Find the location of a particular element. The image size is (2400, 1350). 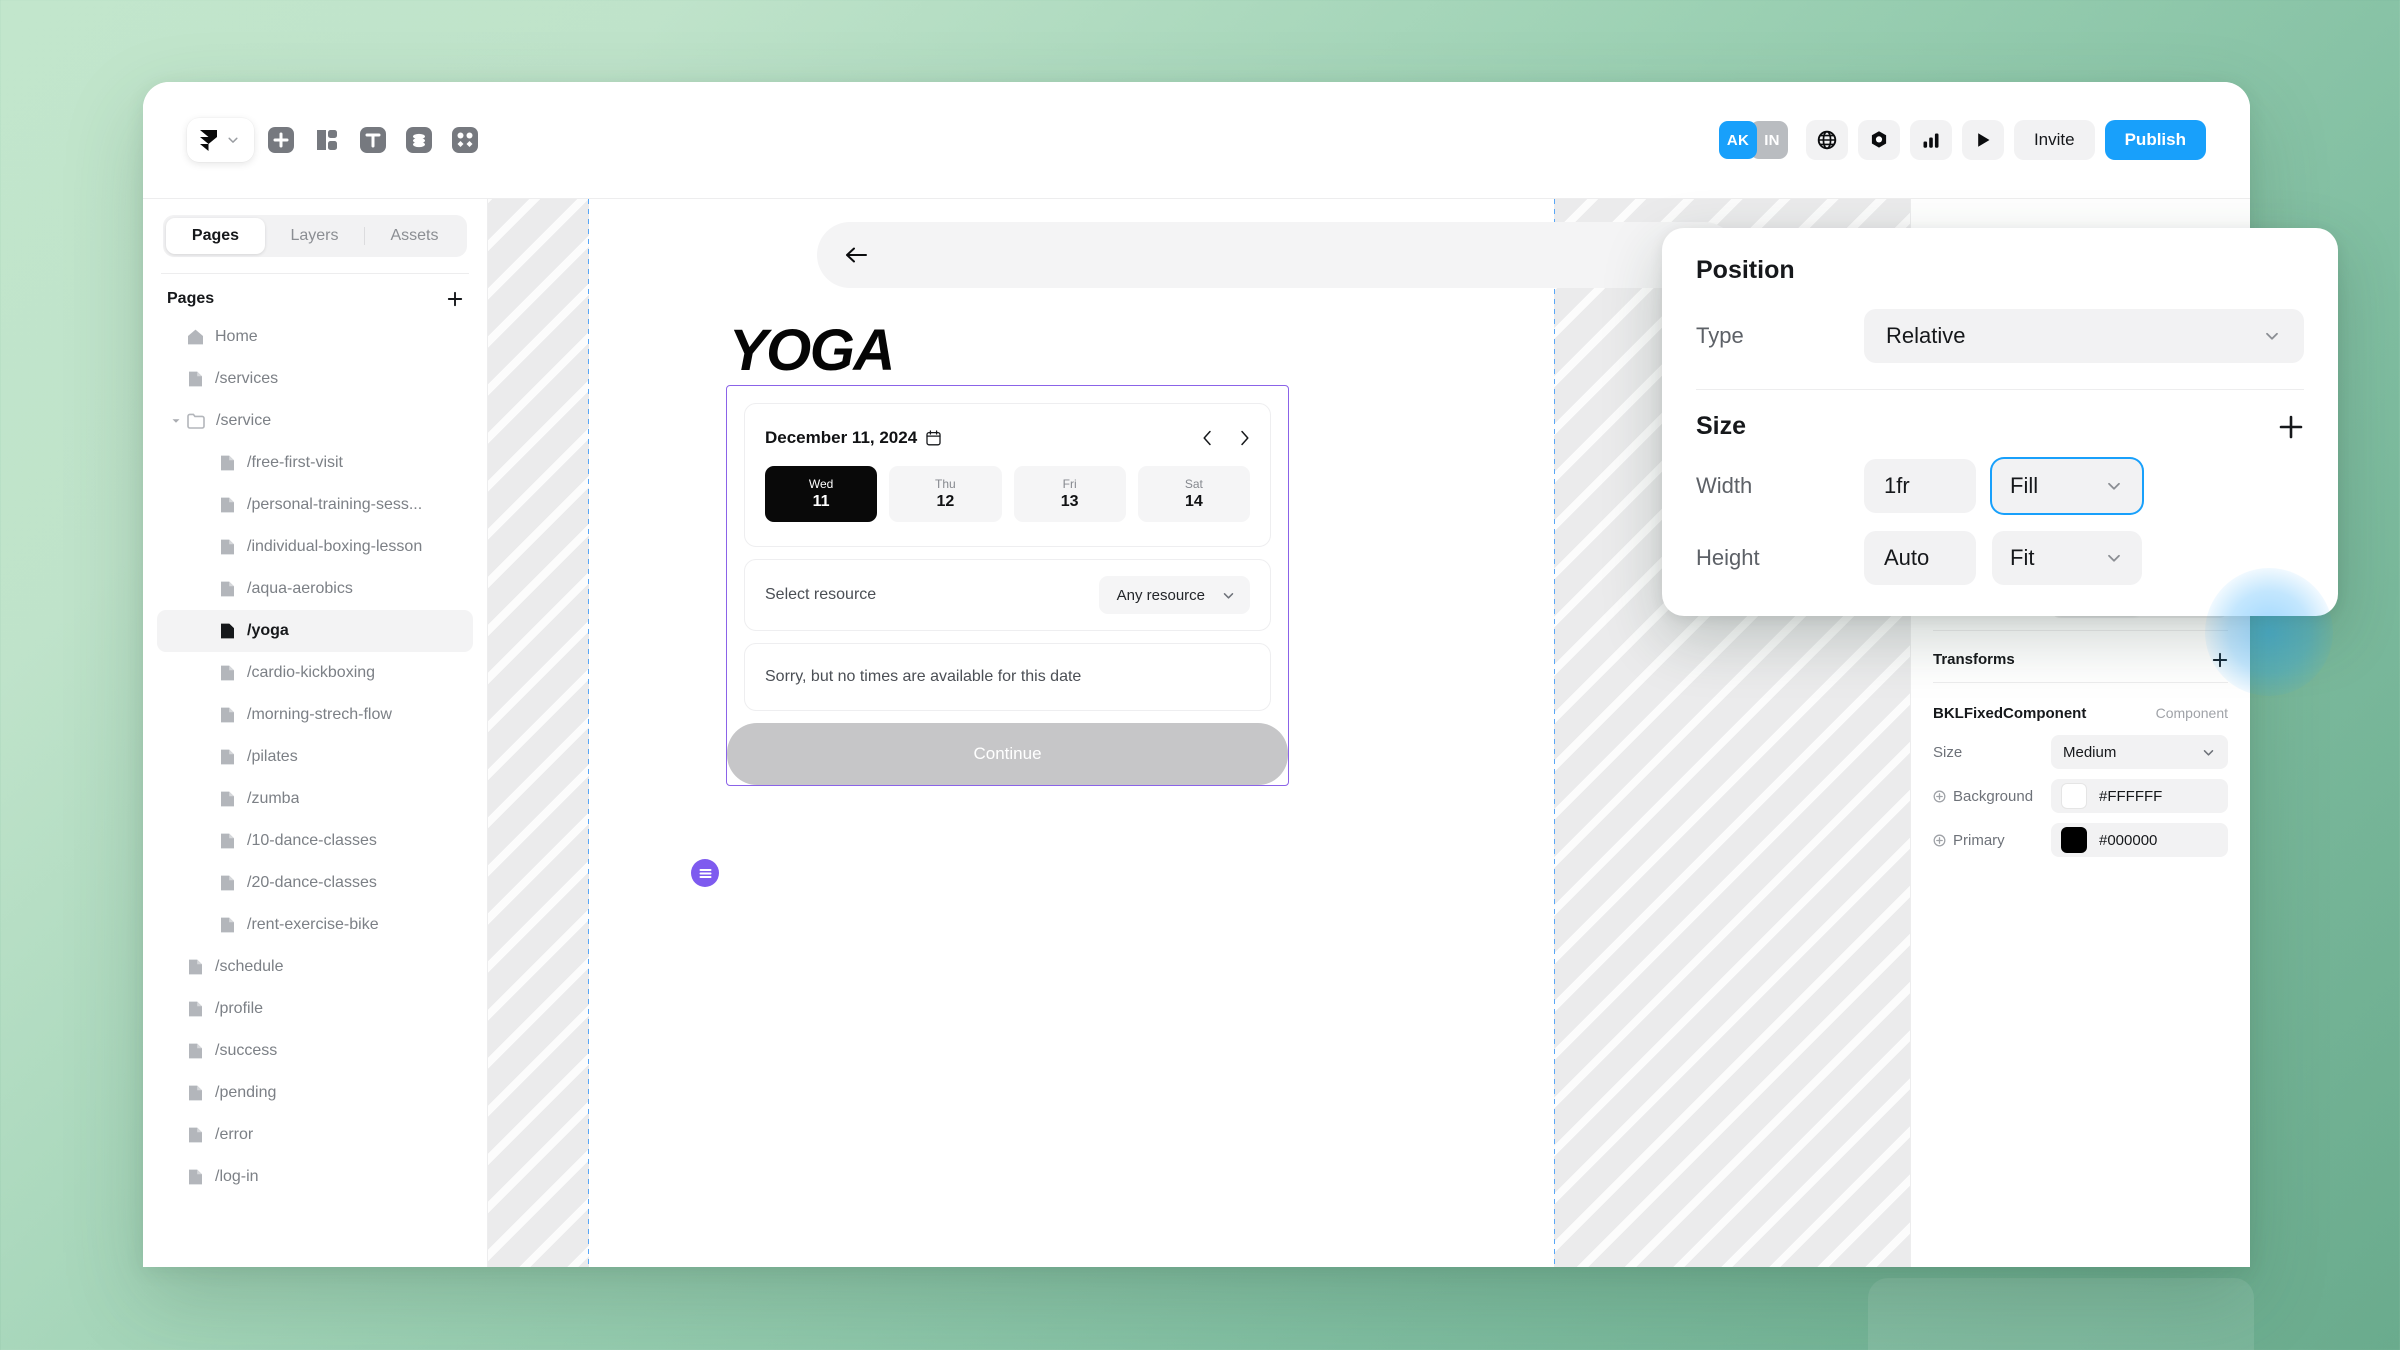

height-unit-select: Fit is located at coordinates (2067, 558).